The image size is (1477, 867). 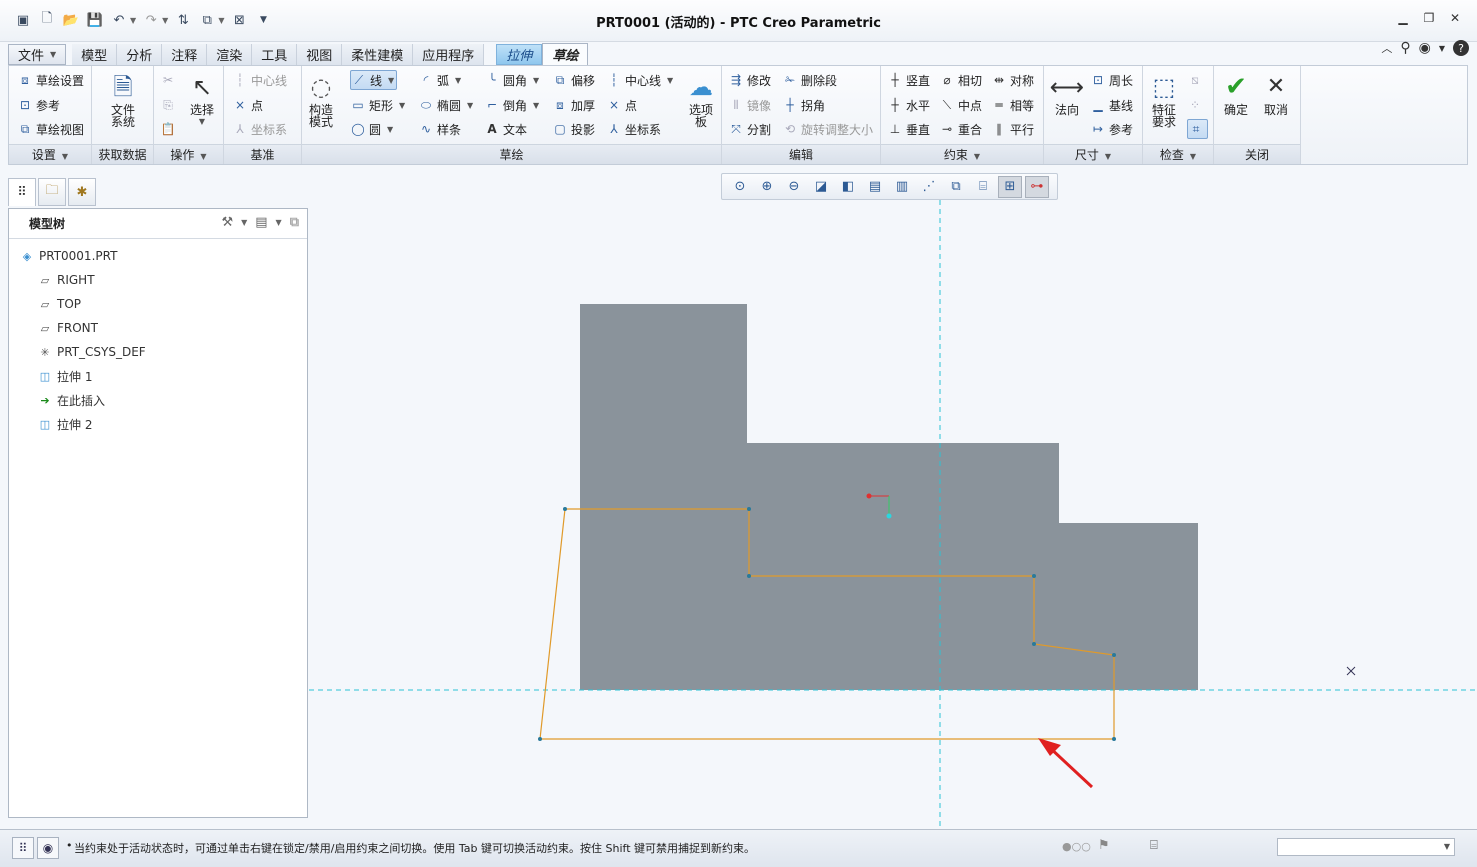 I want to click on tree-settings-icon: ⚒, so click(x=227, y=222).